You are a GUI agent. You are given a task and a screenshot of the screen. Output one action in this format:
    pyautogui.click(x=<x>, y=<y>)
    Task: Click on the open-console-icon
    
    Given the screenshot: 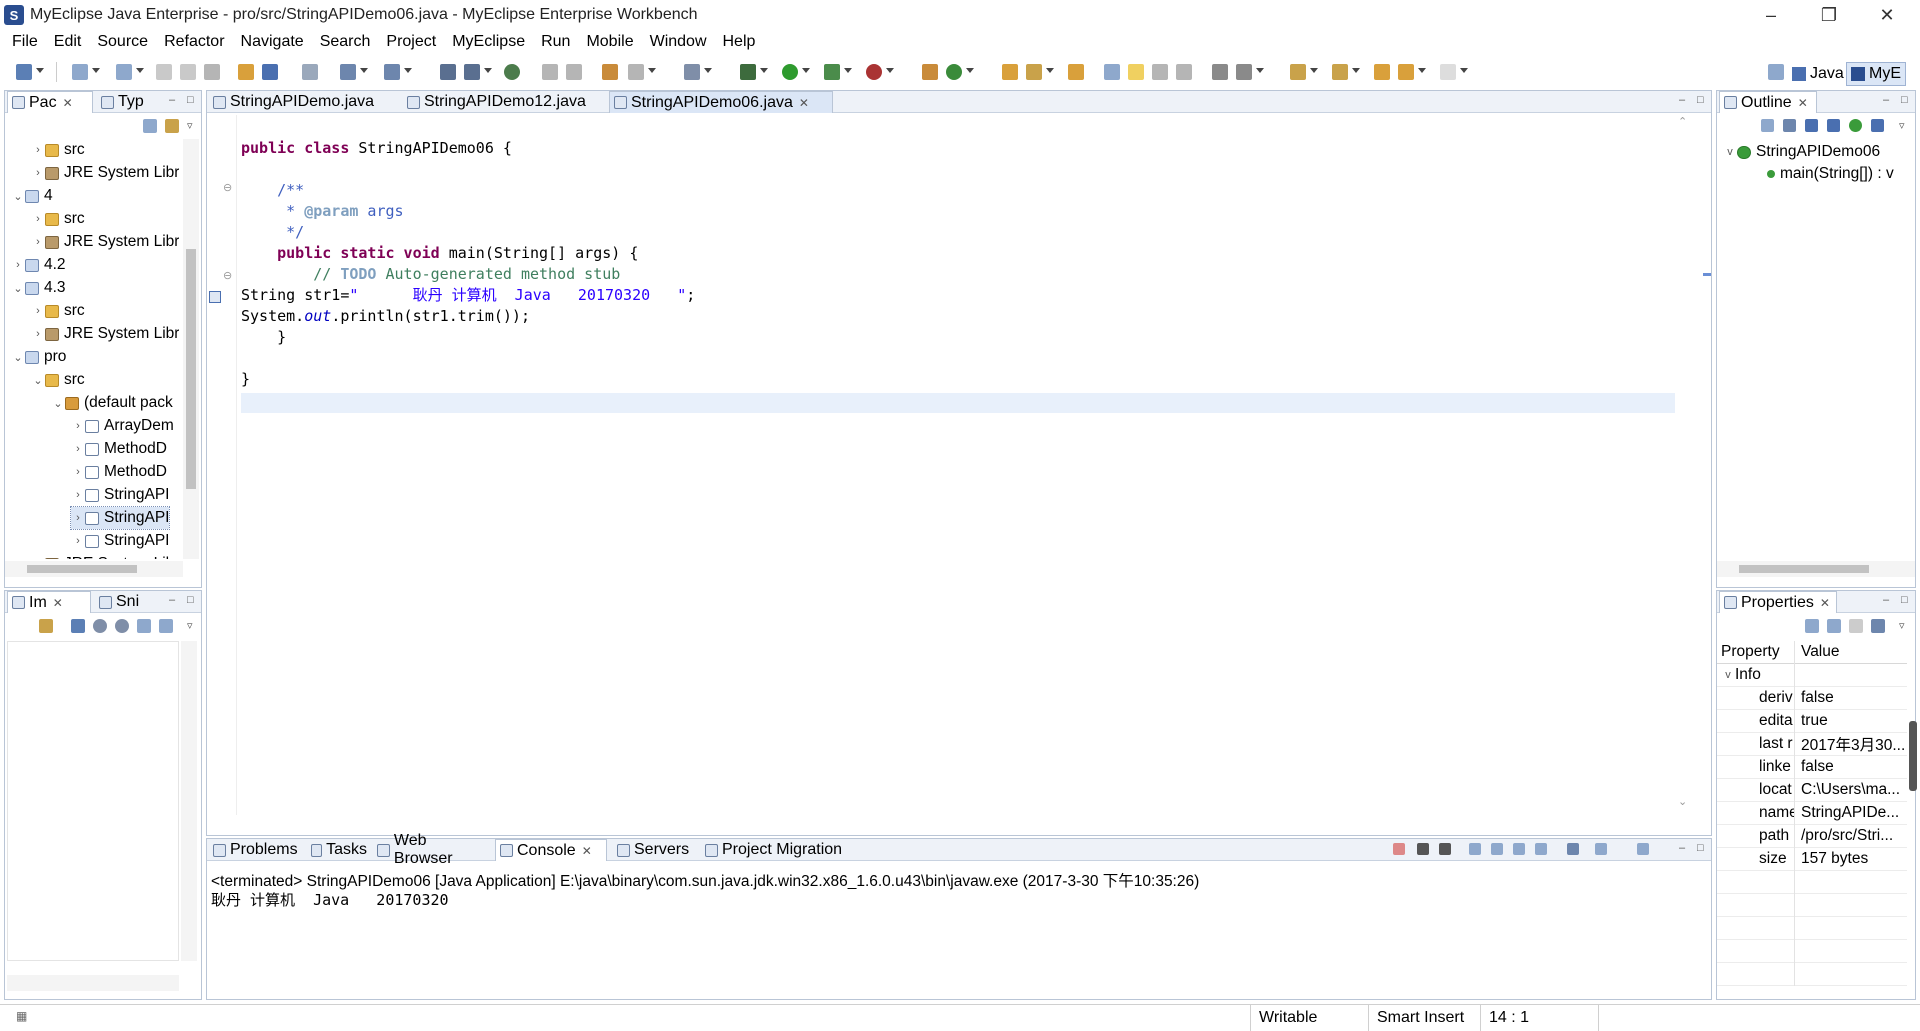 What is the action you would take?
    pyautogui.click(x=1643, y=849)
    